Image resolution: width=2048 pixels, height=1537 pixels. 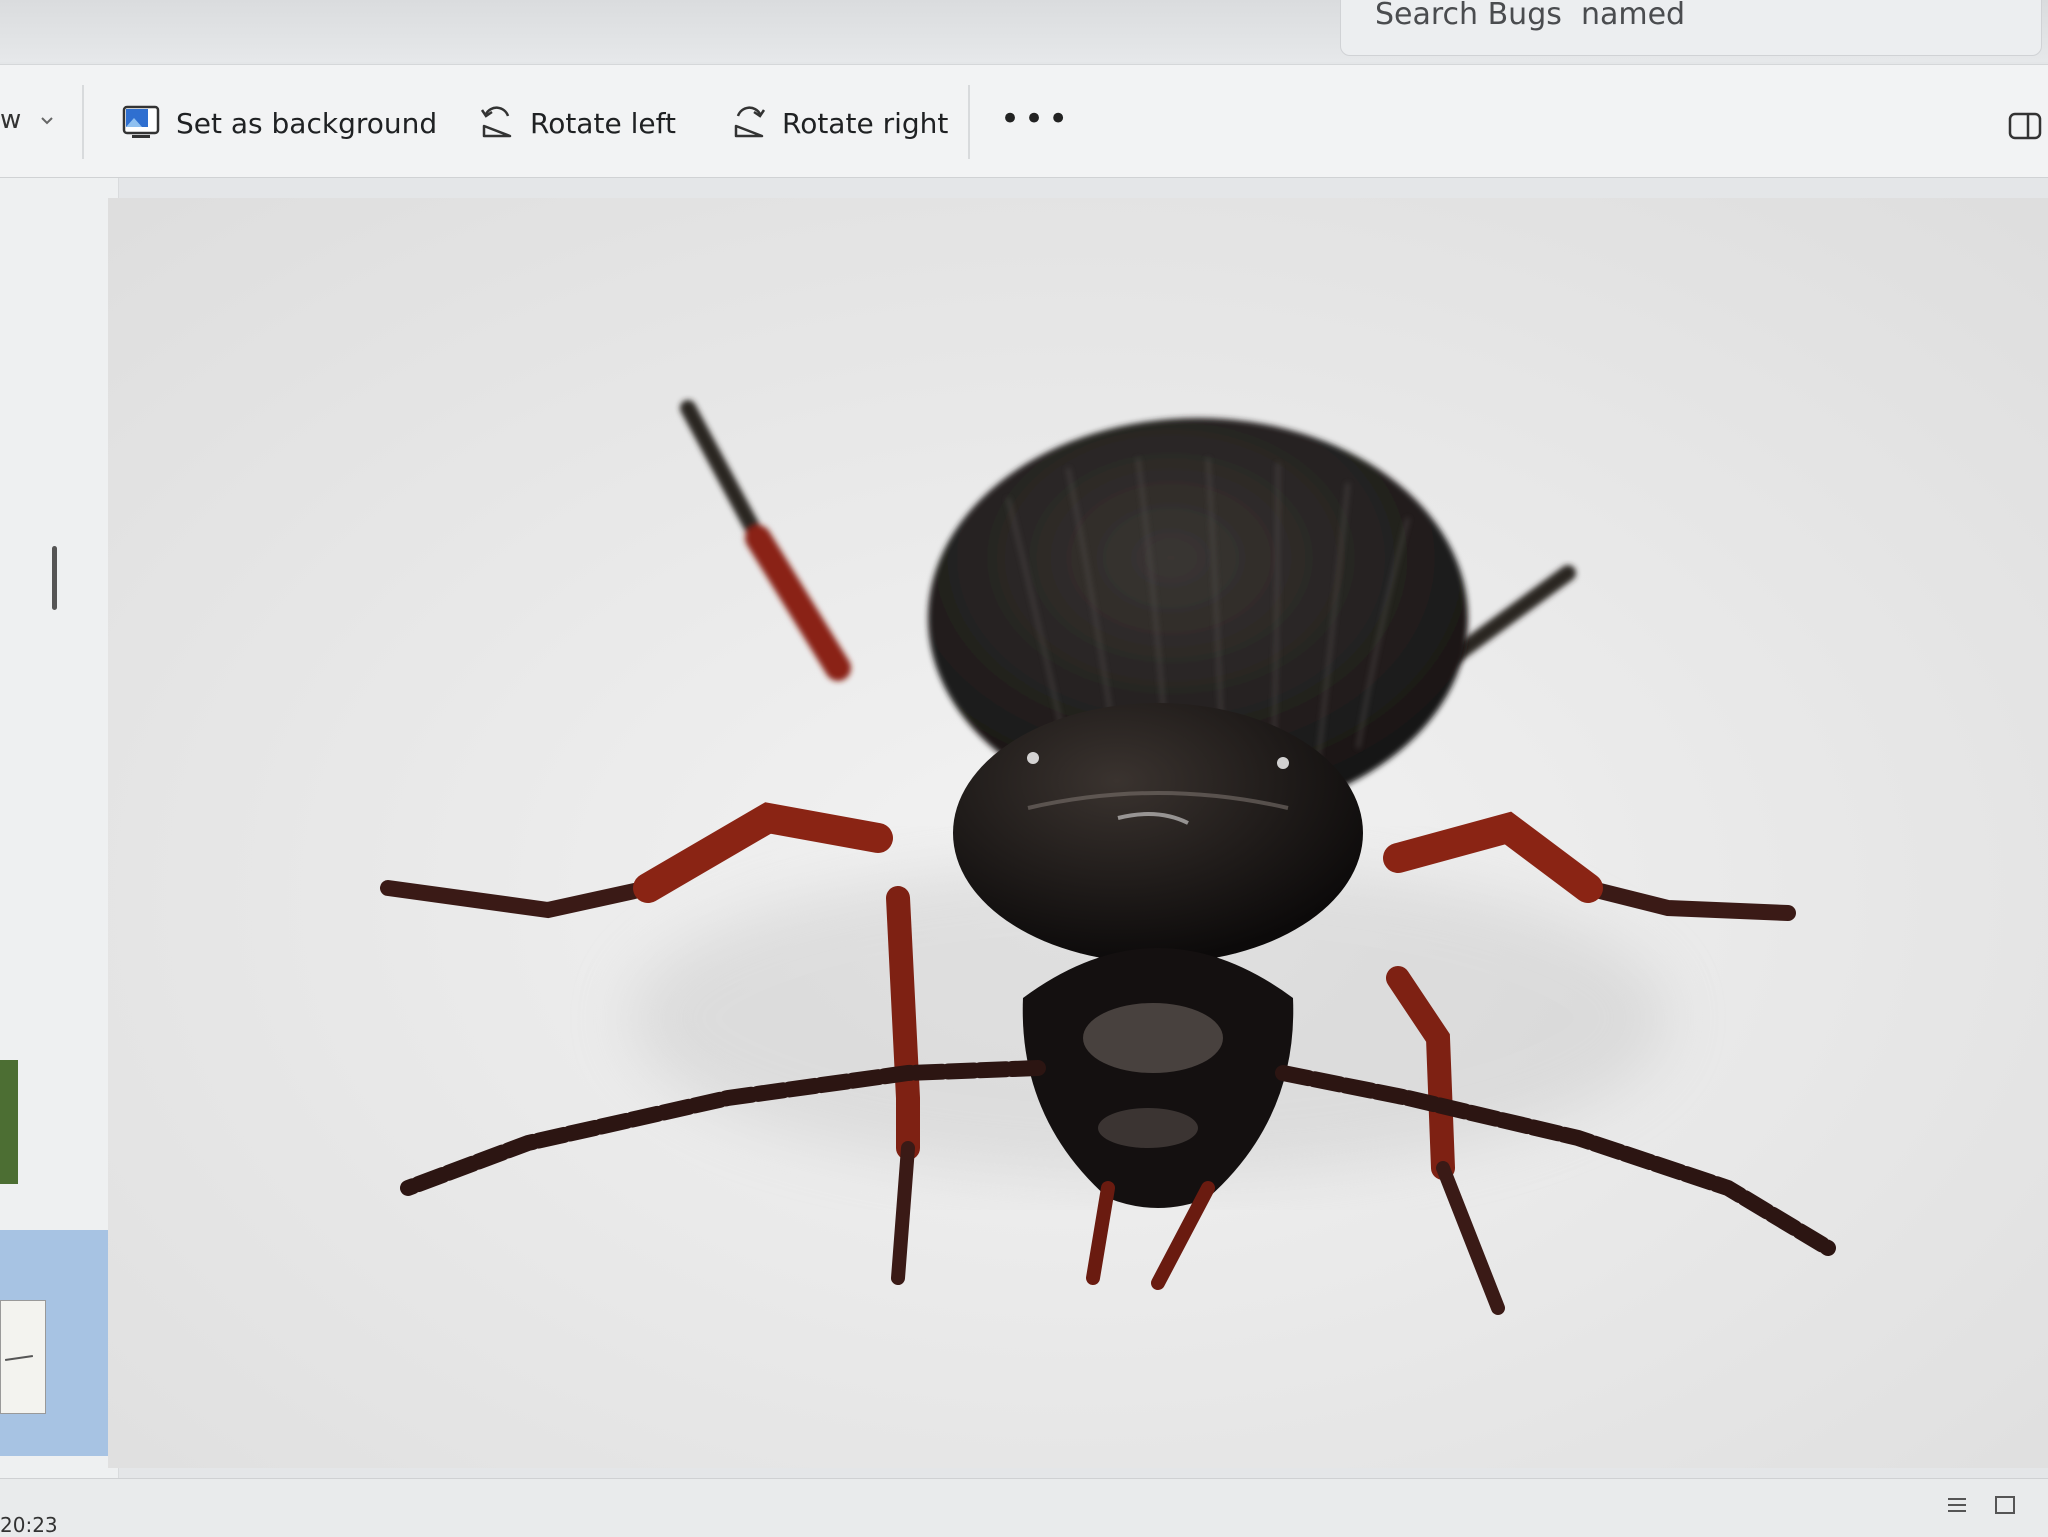 What do you see at coordinates (141, 121) in the screenshot?
I see `desktop-picture-icon` at bounding box center [141, 121].